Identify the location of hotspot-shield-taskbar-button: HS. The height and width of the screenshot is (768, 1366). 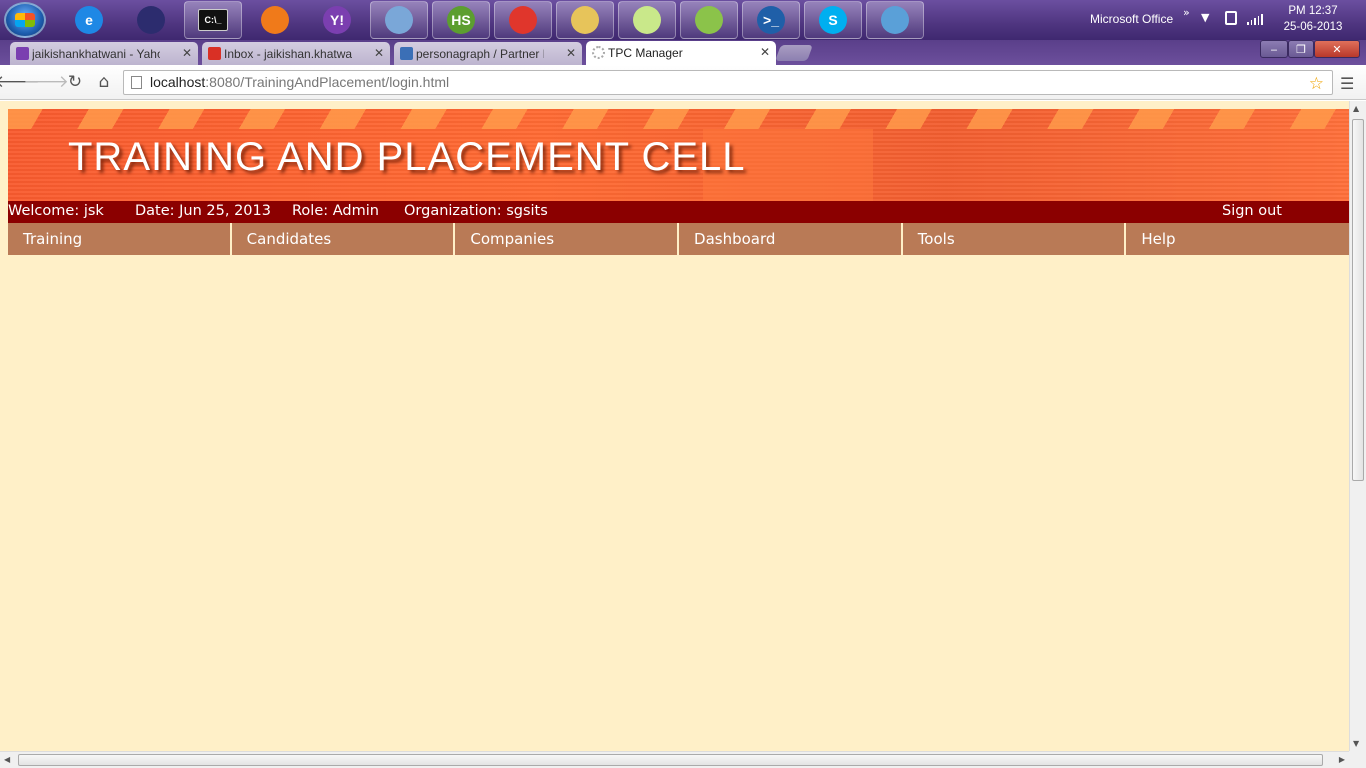
(461, 20).